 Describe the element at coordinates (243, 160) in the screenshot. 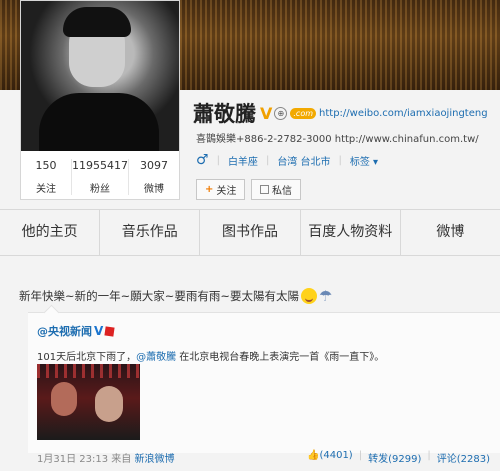

I see `constellation-link: 白羊座` at that location.